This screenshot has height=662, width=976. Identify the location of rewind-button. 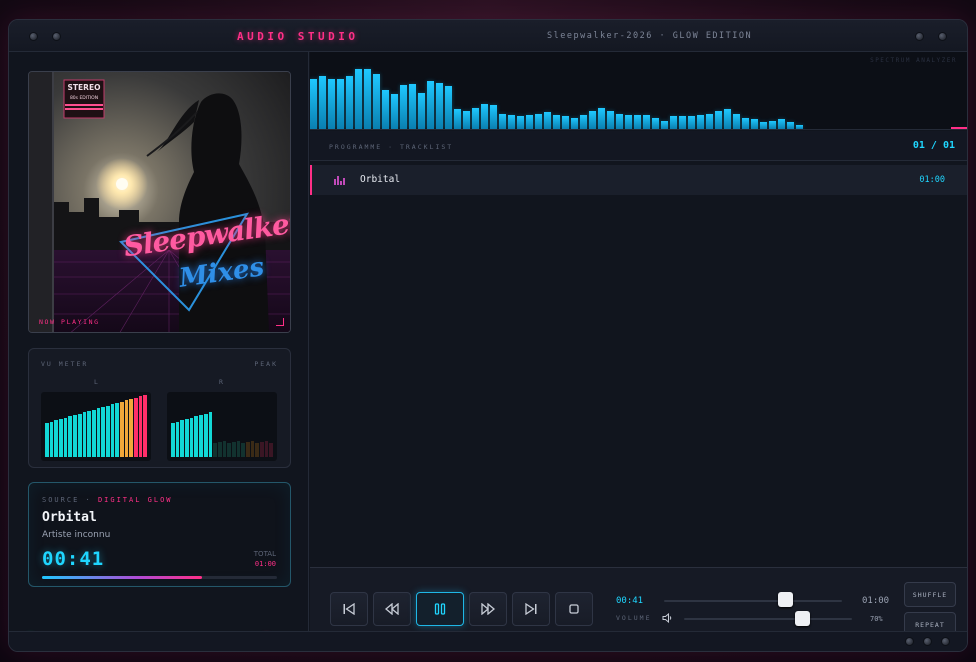
(392, 609).